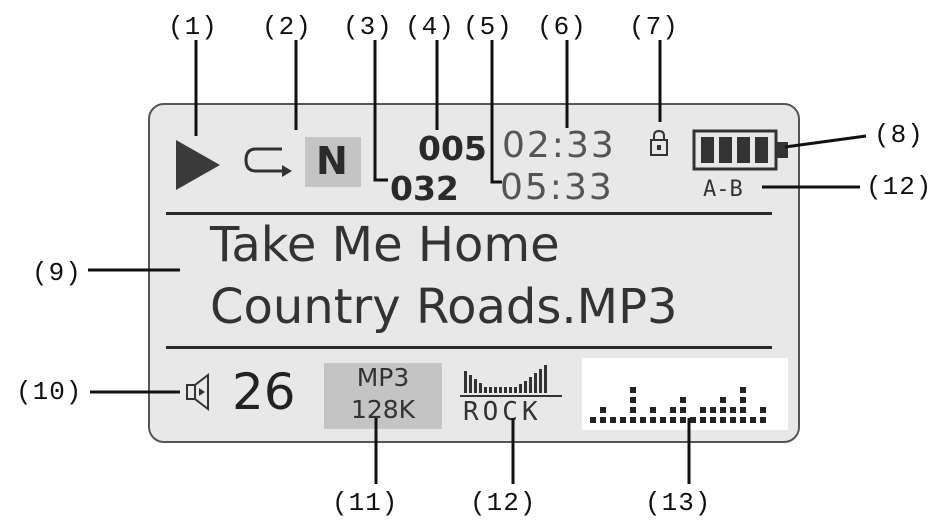 Image resolution: width=951 pixels, height=531 pixels. Describe the element at coordinates (424, 188) in the screenshot. I see `total-tracks: 032` at that location.